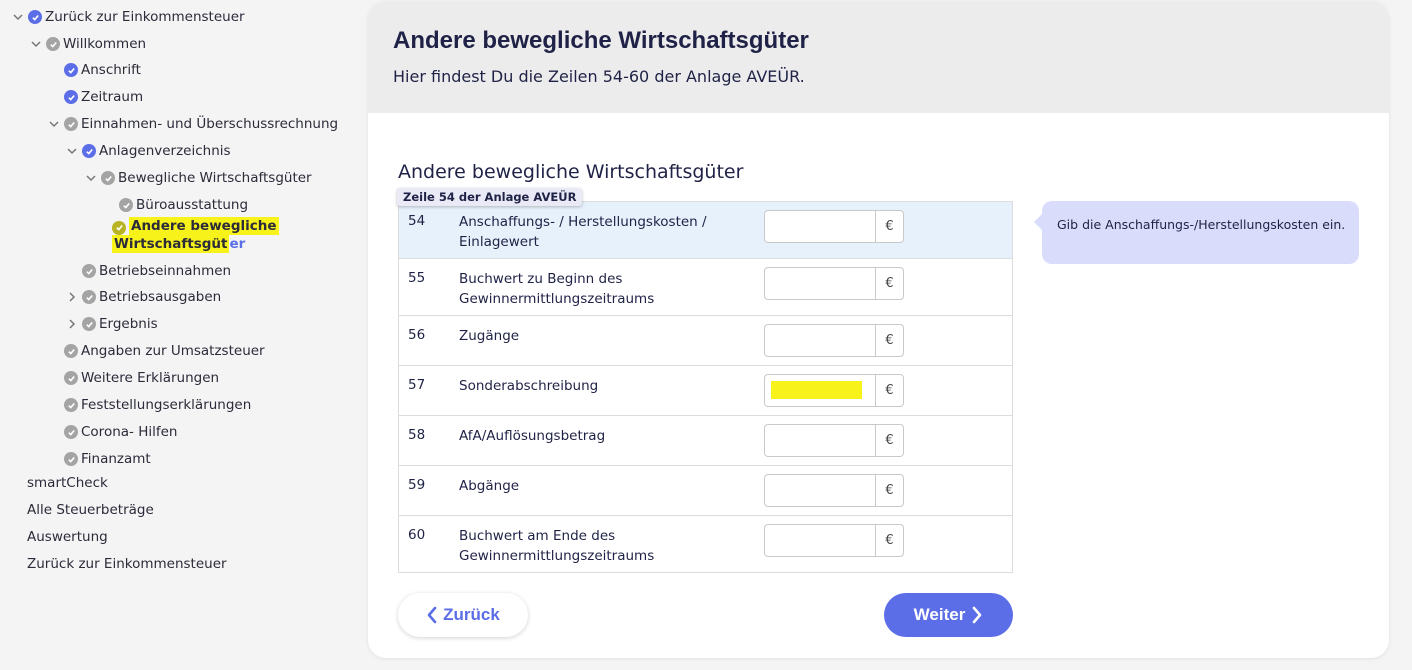  What do you see at coordinates (112, 97) in the screenshot?
I see `sidebar-item-label: Zeitraum` at bounding box center [112, 97].